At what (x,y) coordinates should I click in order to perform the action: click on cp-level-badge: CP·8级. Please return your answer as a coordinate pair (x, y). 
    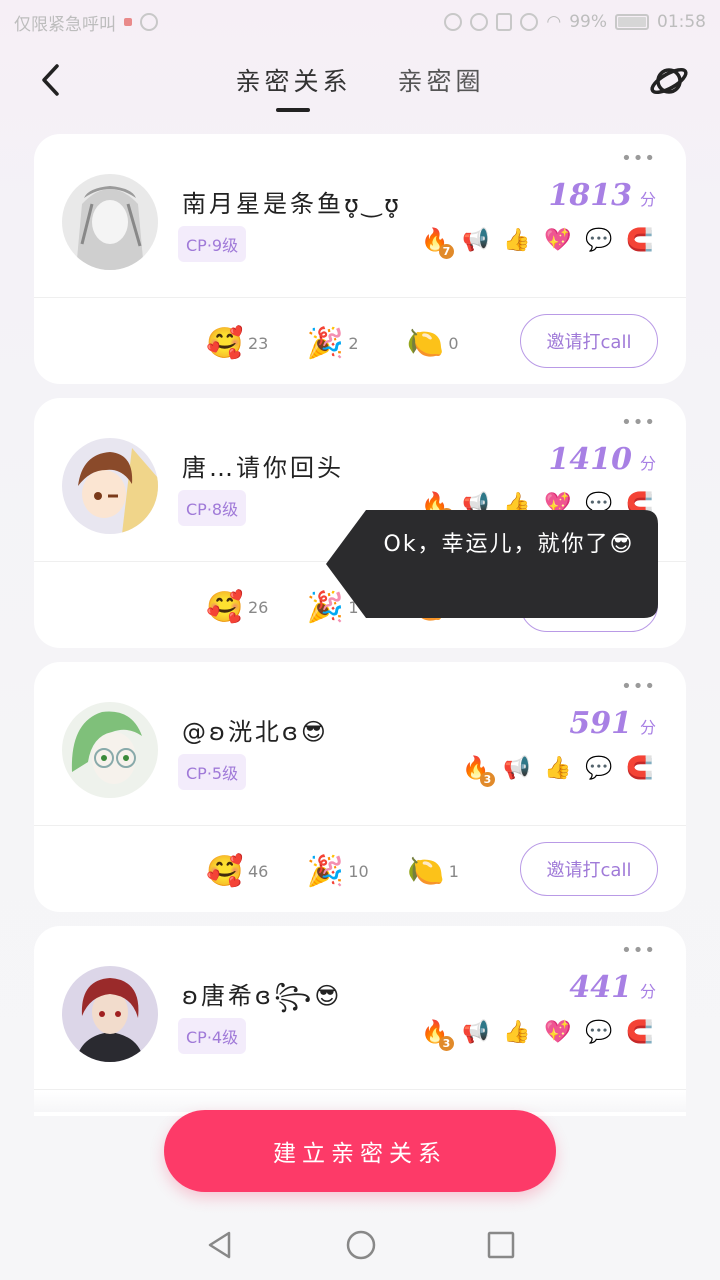
    Looking at the image, I should click on (212, 508).